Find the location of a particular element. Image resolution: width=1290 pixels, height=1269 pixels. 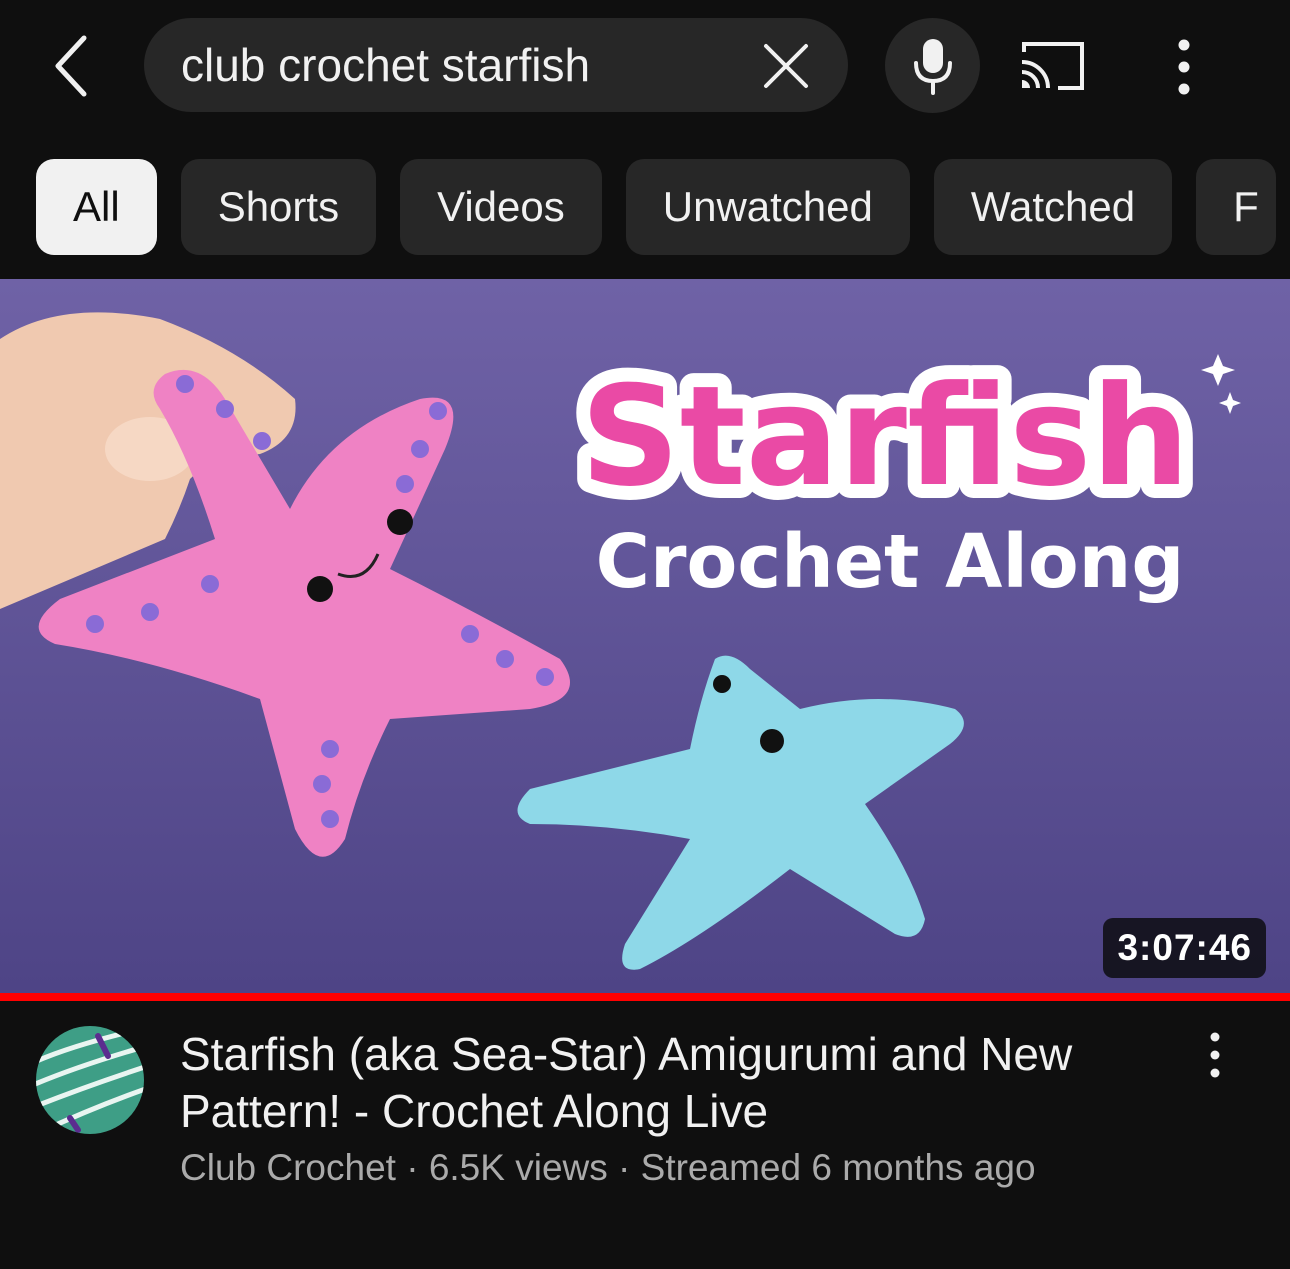

filter-chip-unwatched: Unwatched is located at coordinates (767, 207).